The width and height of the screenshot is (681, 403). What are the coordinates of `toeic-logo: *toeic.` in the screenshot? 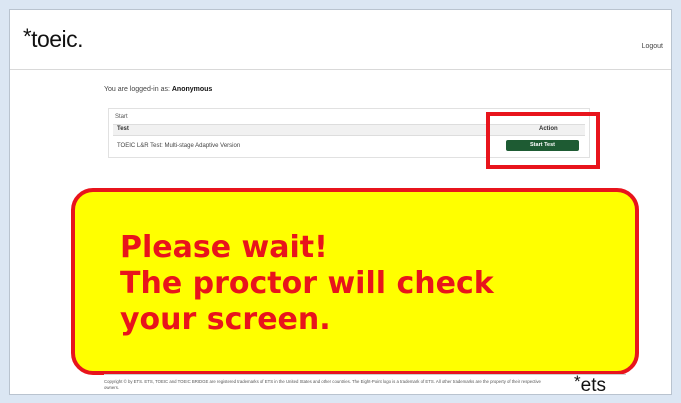 It's located at (53, 38).